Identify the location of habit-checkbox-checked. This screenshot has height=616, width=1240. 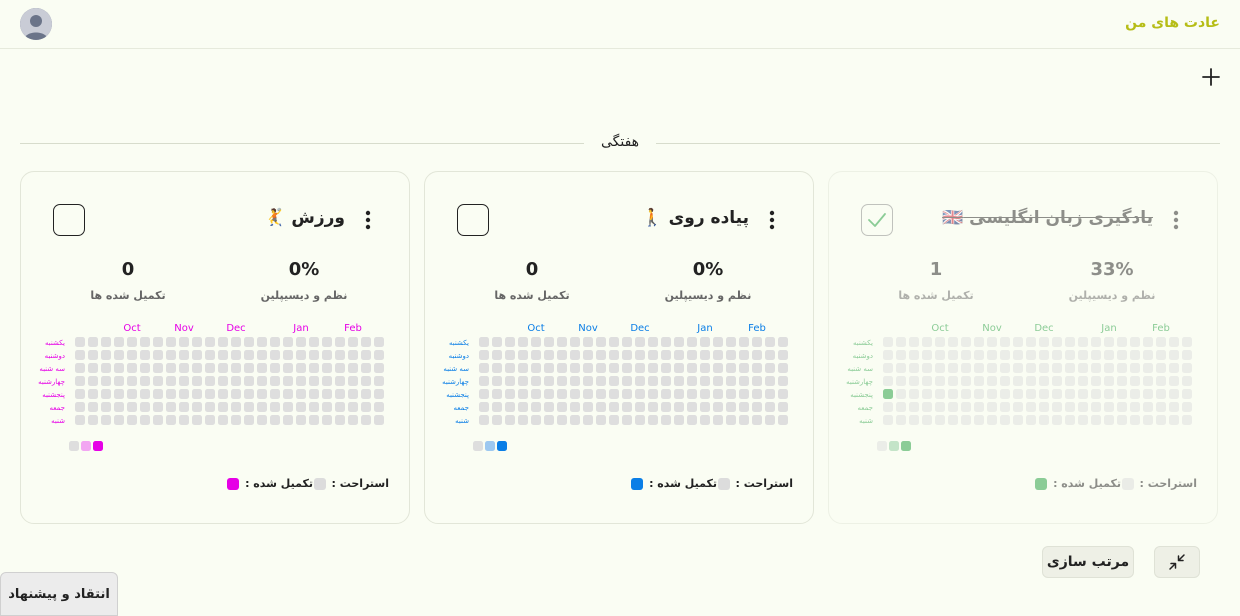
(877, 220).